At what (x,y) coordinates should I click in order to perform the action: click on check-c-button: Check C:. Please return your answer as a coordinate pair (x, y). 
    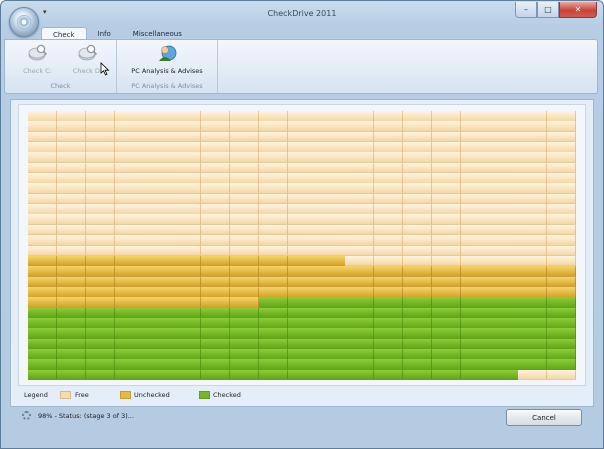
    Looking at the image, I should click on (37, 59).